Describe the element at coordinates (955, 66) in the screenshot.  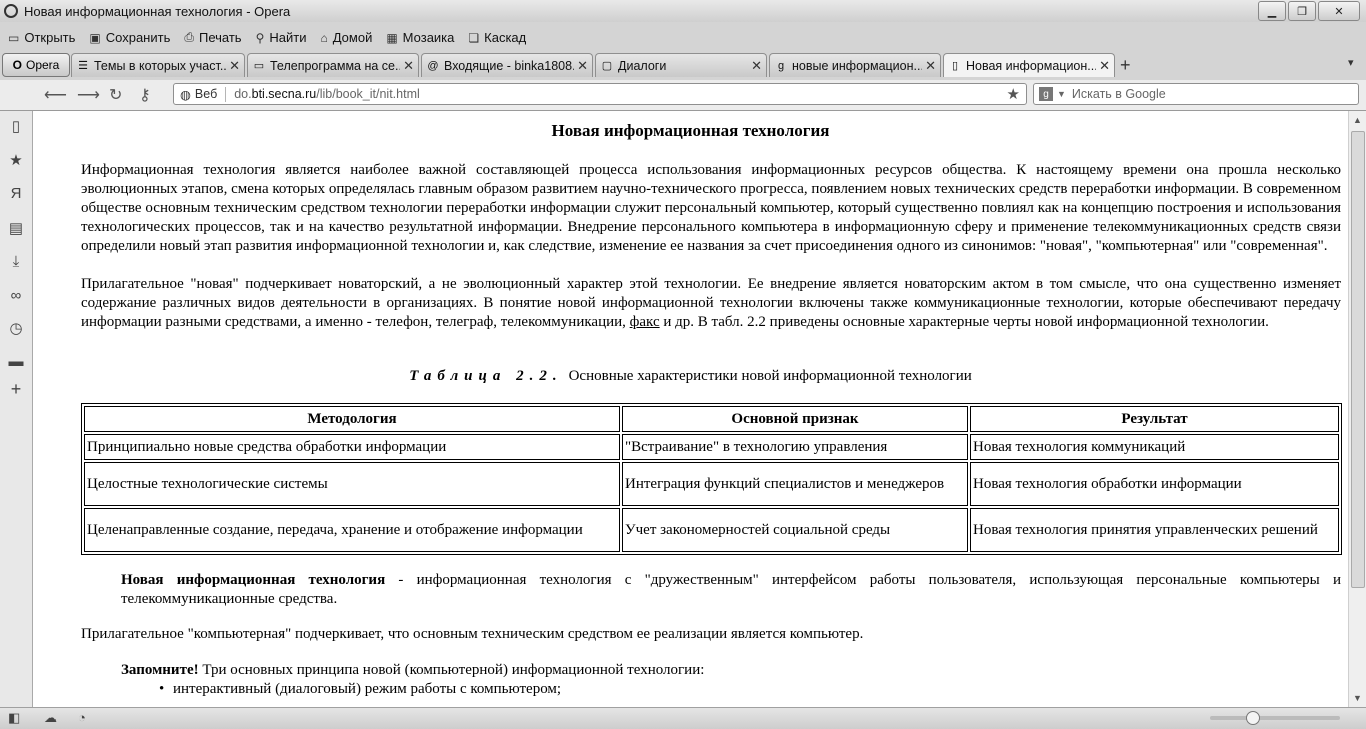
I see `page-icon: ▯` at that location.